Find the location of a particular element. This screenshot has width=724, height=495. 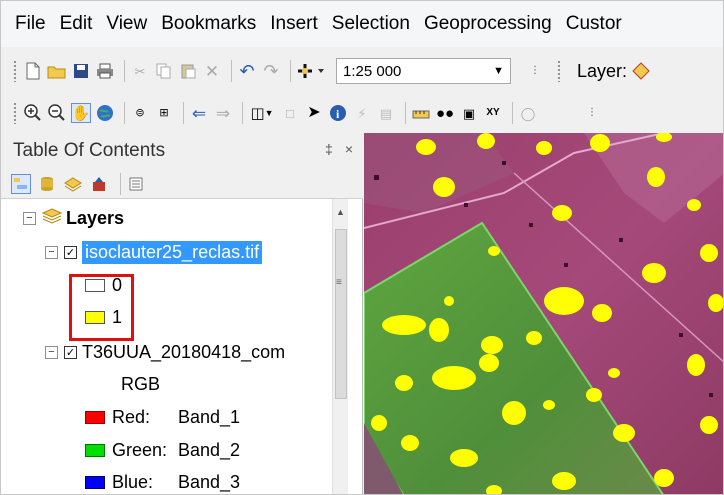

band-blue-label: Blue: is located at coordinates (133, 481).